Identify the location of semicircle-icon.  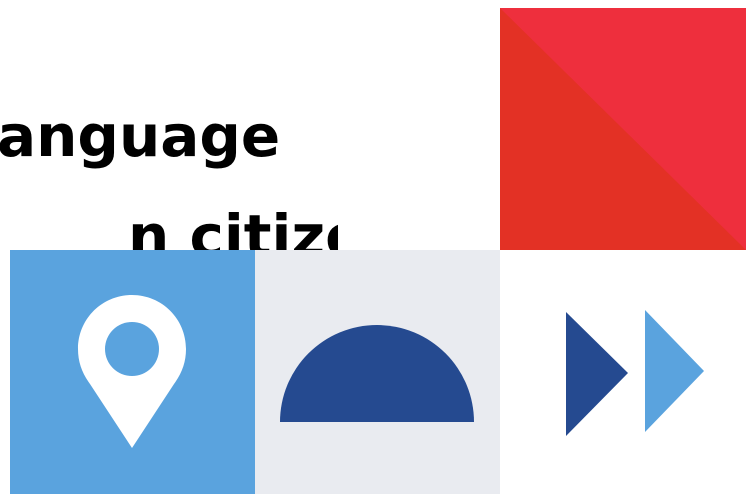
(377, 373).